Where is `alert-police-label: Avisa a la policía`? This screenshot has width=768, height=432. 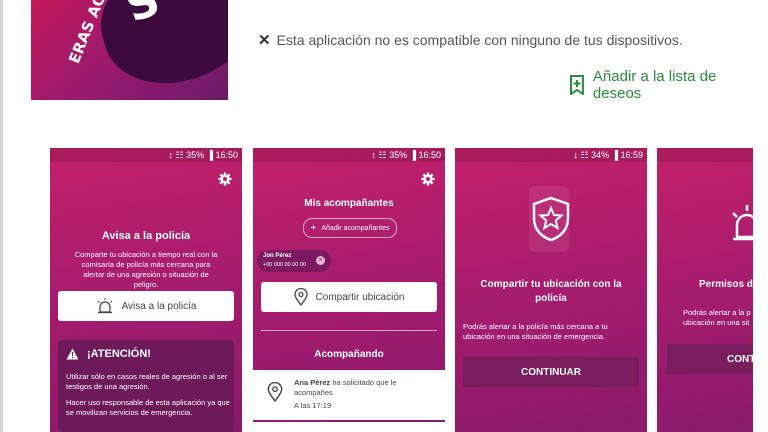
alert-police-label: Avisa a la policía is located at coordinates (159, 306).